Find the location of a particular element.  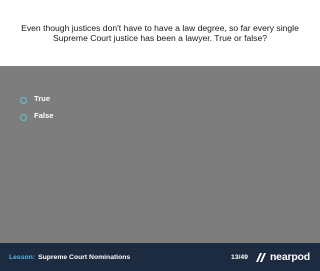

answer-list: True False is located at coordinates (36, 107).